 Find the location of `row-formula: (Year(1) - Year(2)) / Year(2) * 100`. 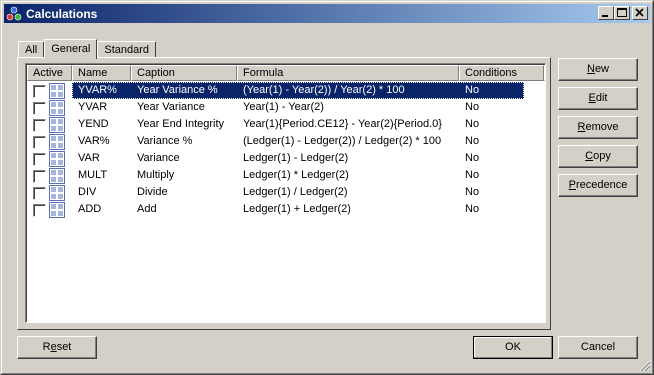

row-formula: (Year(1) - Year(2)) / Year(2) * 100 is located at coordinates (324, 90).